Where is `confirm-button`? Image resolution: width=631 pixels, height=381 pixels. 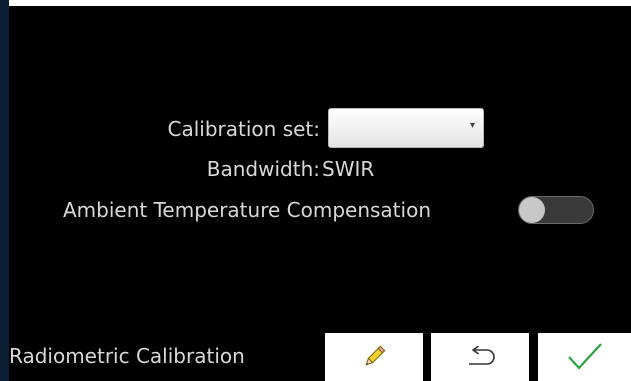
confirm-button is located at coordinates (584, 357).